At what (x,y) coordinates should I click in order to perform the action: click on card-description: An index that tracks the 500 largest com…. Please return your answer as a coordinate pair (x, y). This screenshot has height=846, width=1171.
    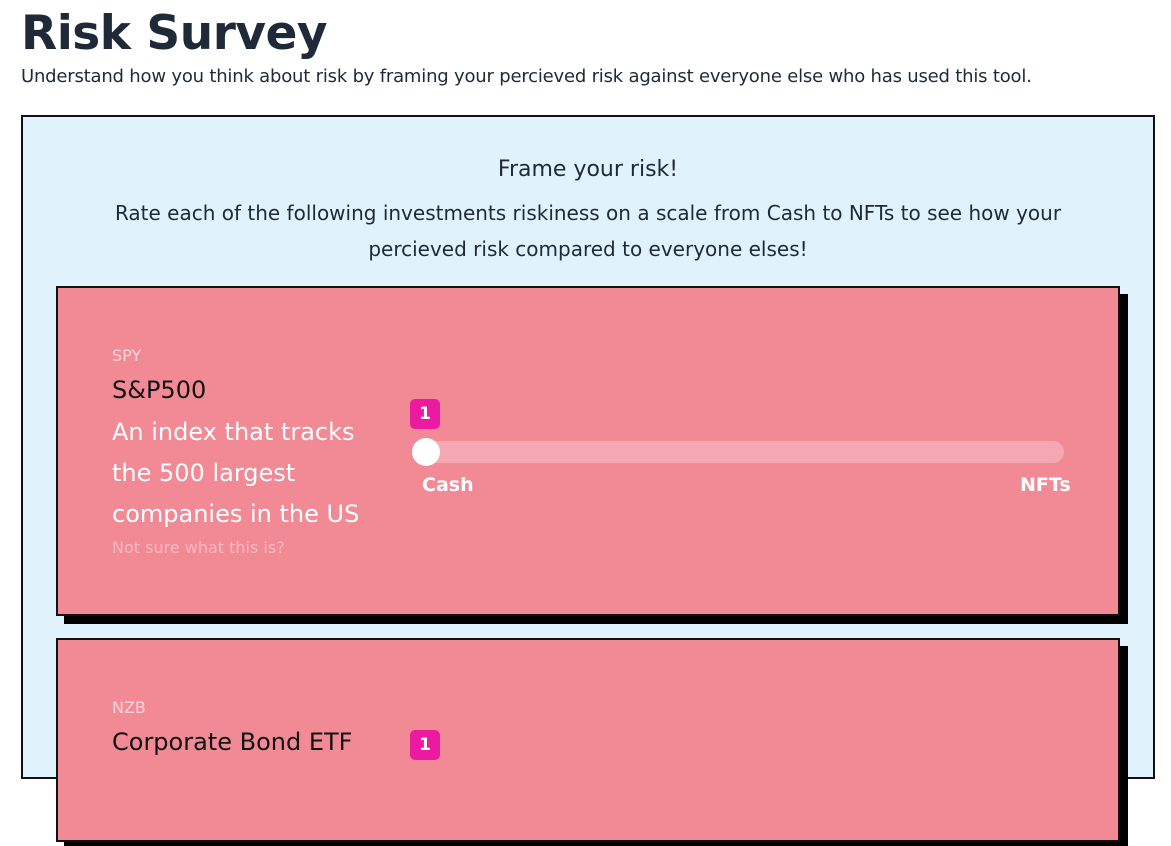
    Looking at the image, I should click on (236, 473).